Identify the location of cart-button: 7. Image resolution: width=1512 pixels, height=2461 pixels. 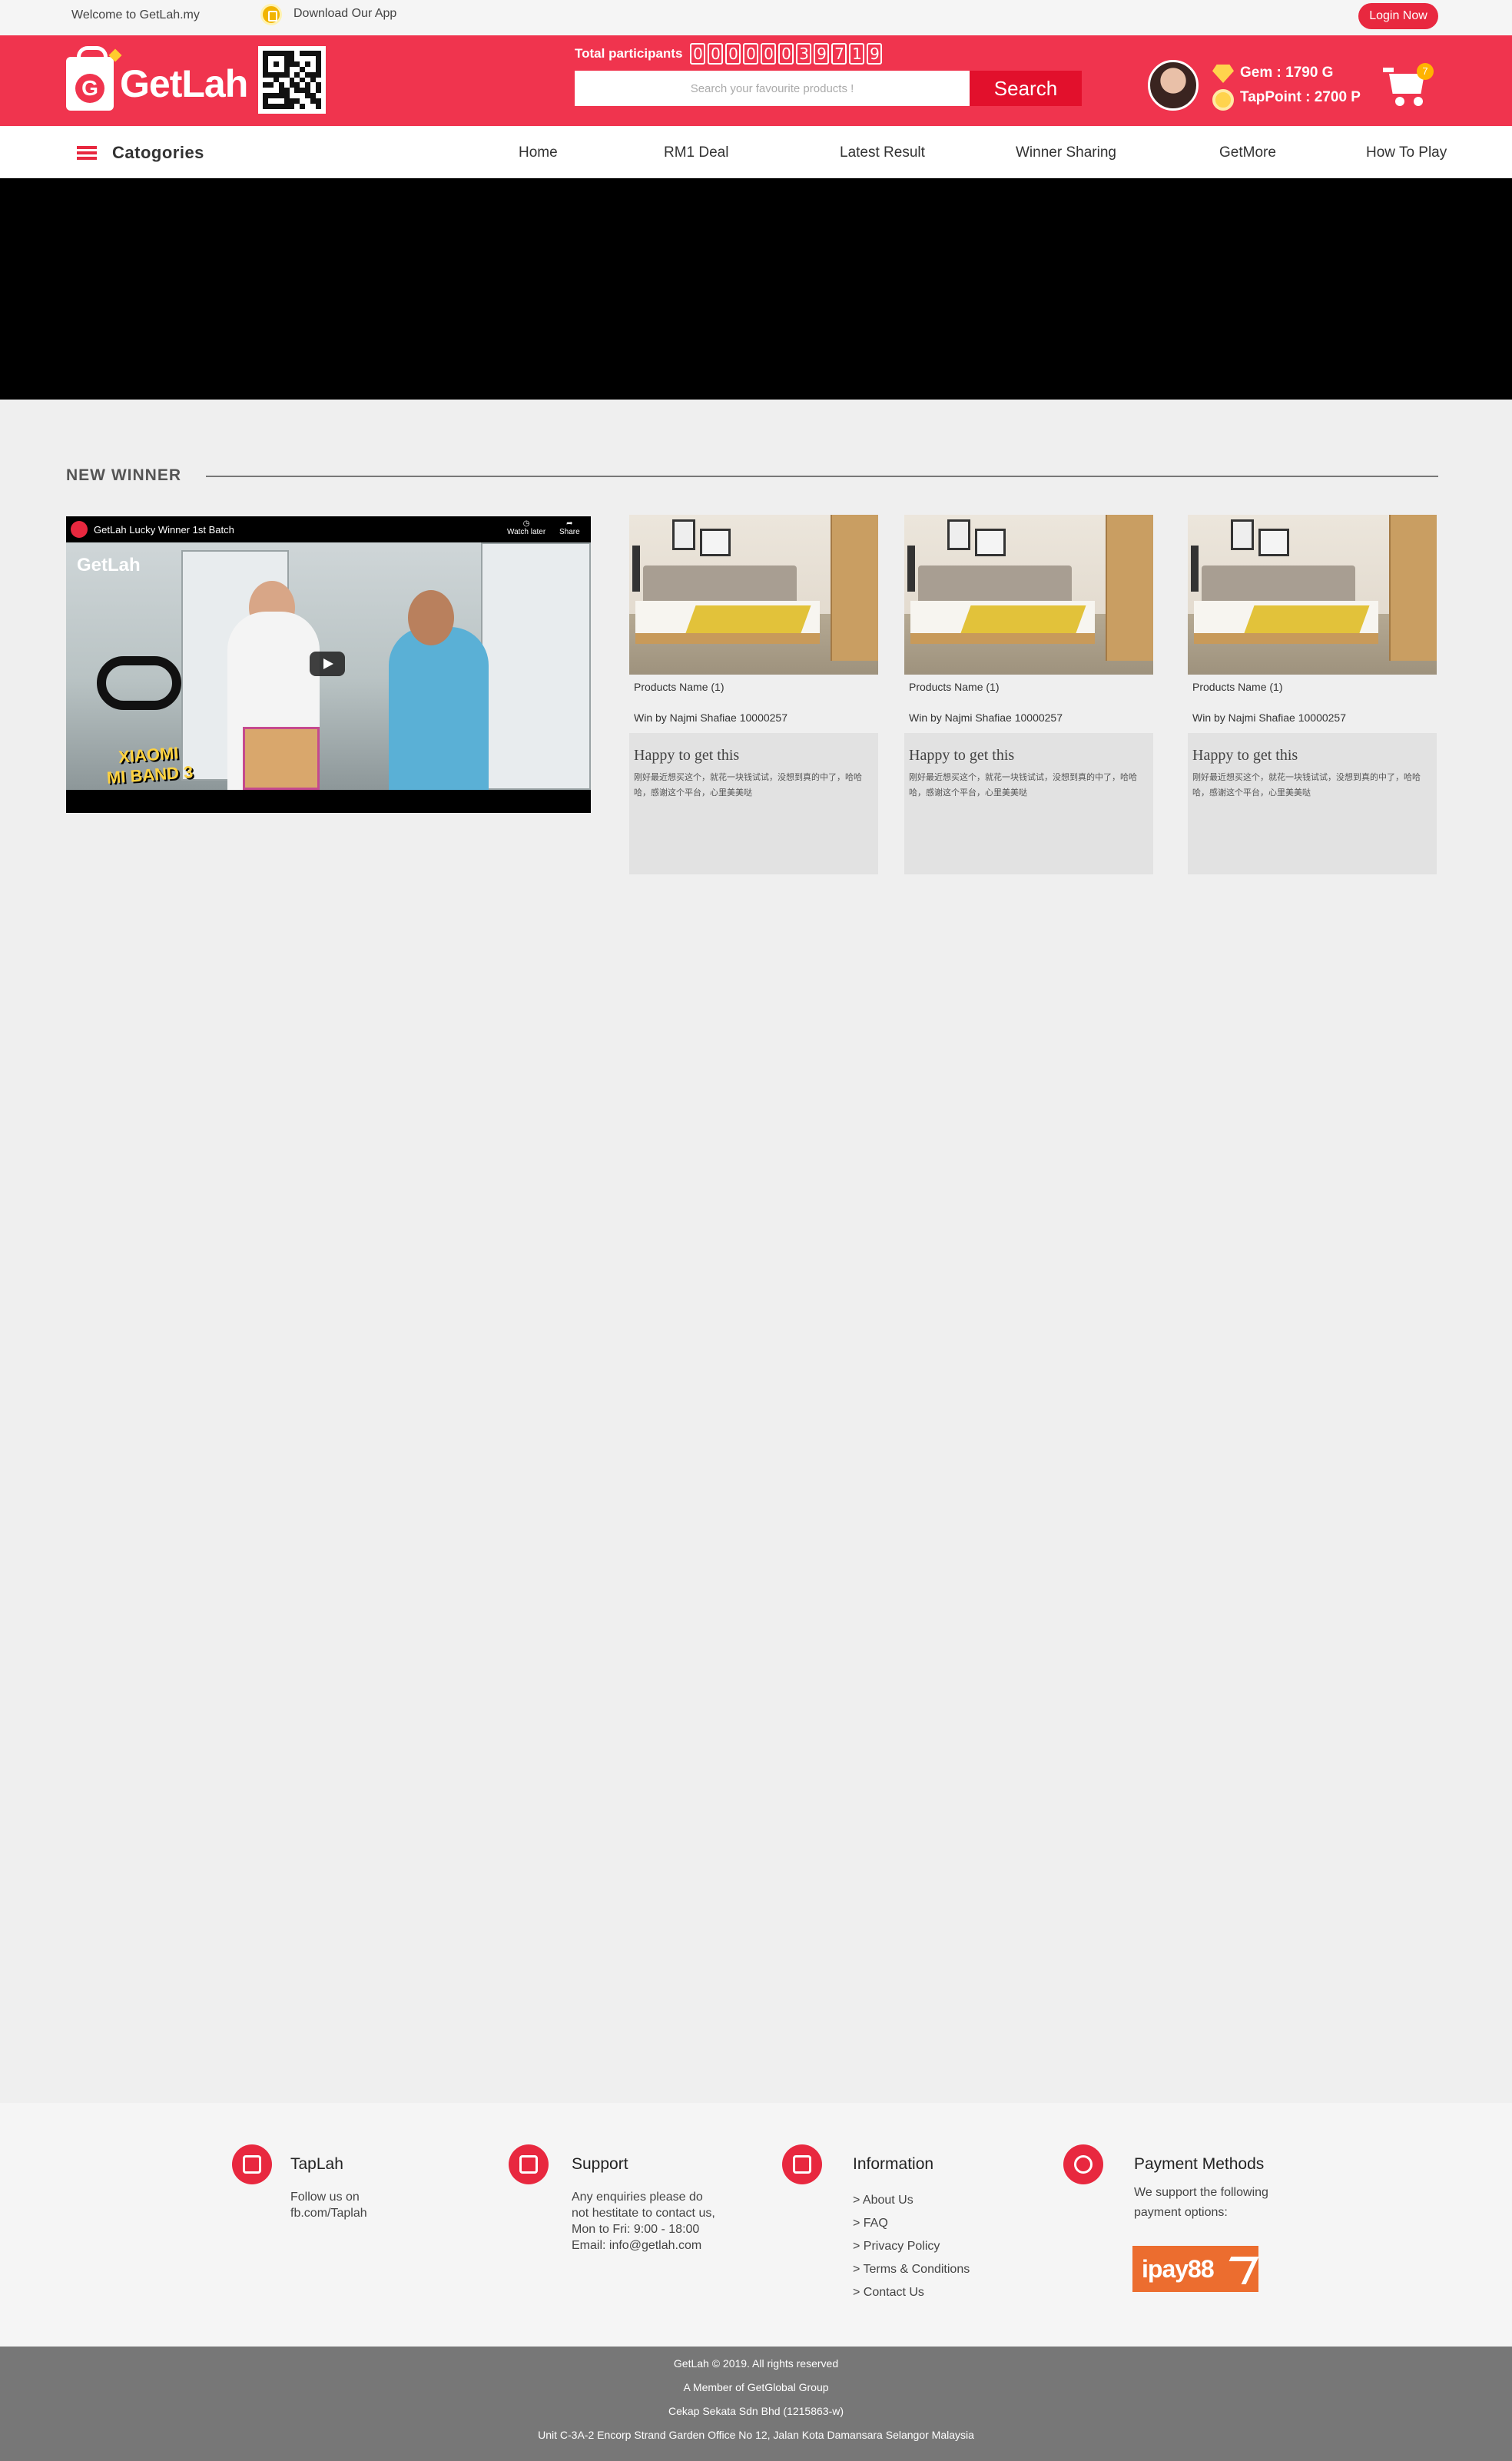
(1409, 84).